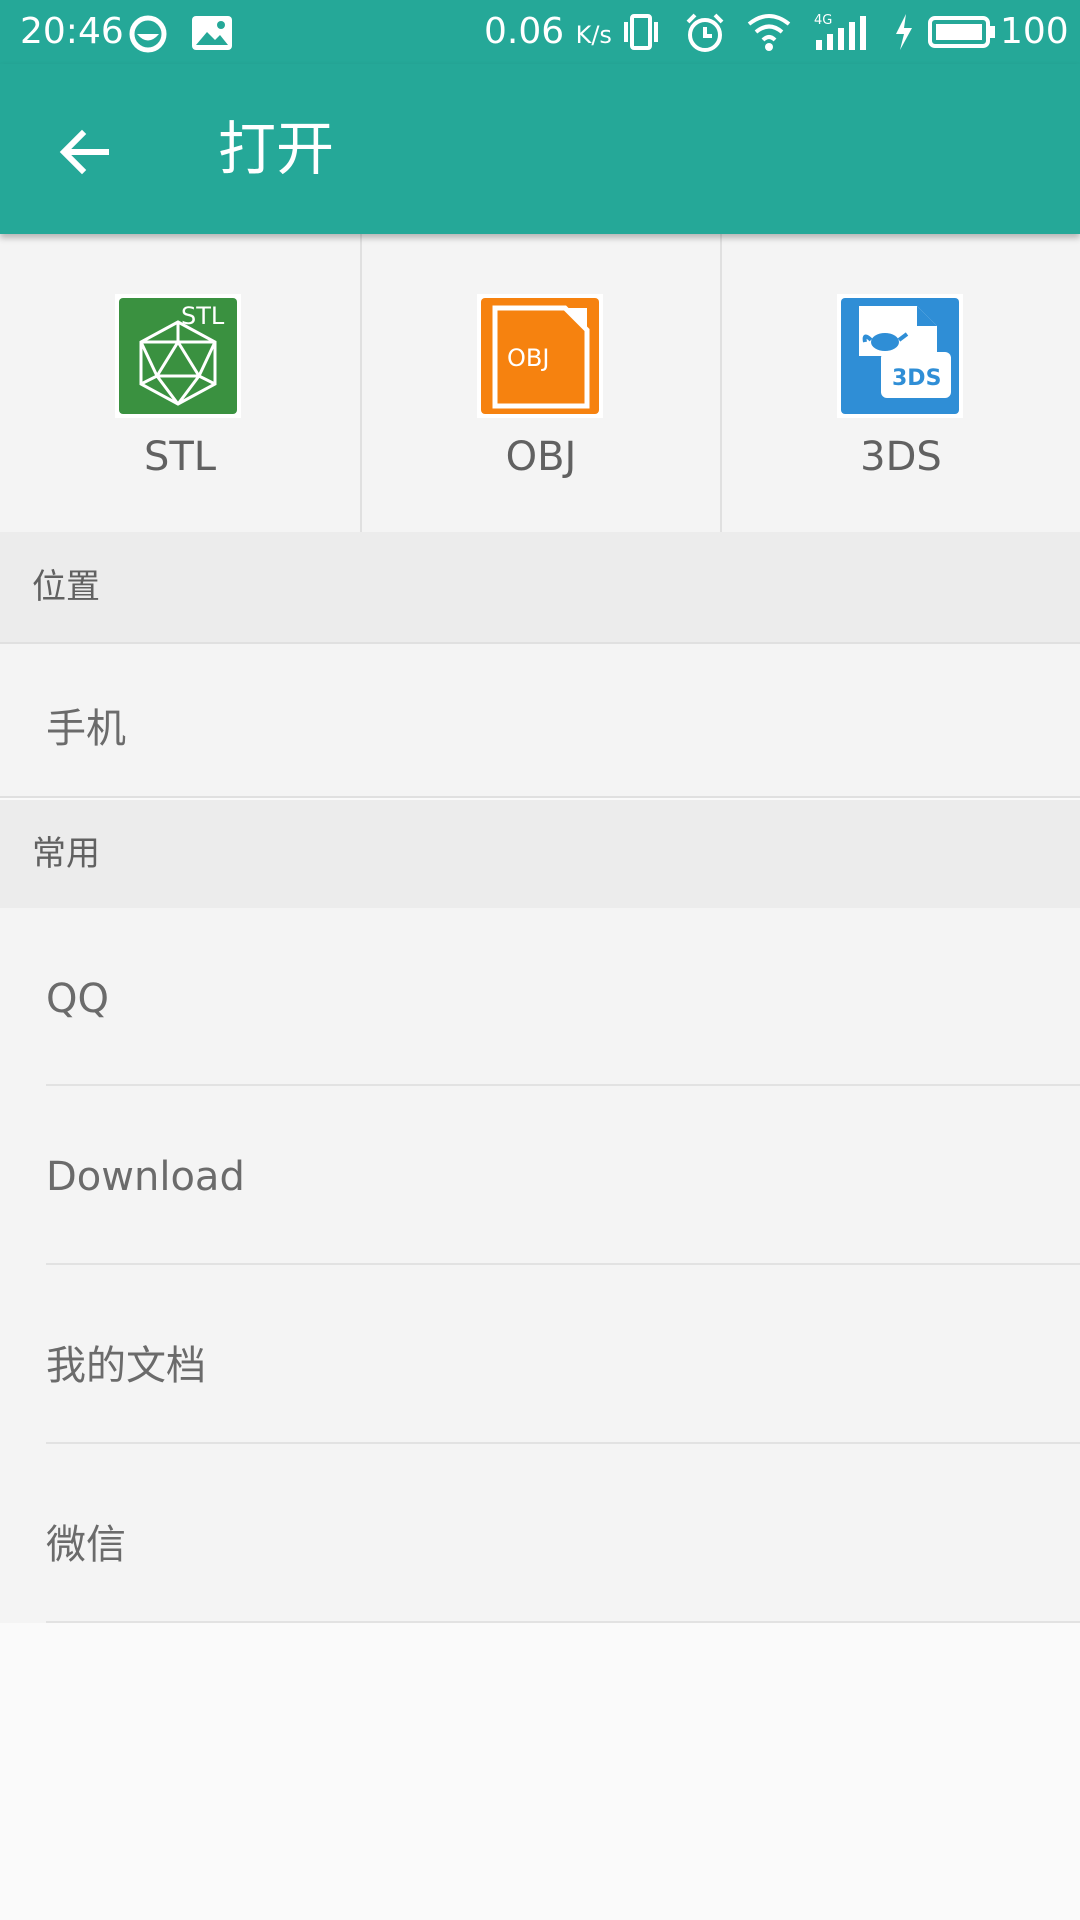 The height and width of the screenshot is (1920, 1080). Describe the element at coordinates (593, 35) in the screenshot. I see `network-speed-unit: K/s` at that location.